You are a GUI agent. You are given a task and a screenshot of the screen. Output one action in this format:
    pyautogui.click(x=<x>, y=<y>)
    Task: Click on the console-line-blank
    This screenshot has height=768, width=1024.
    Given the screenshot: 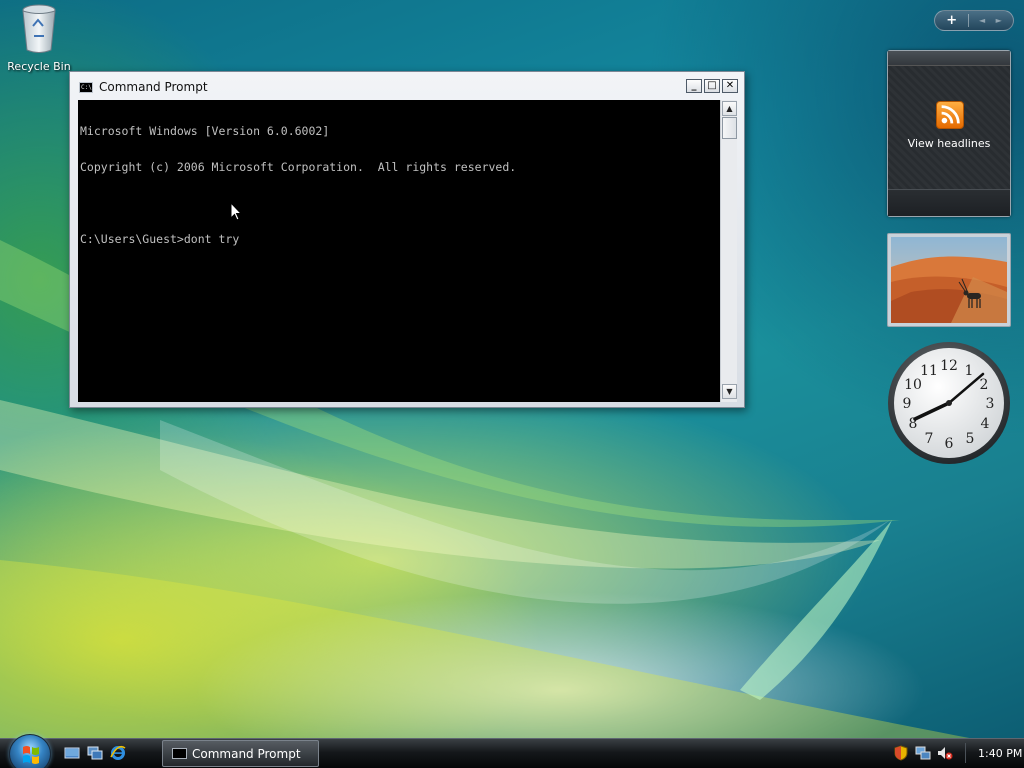 What is the action you would take?
    pyautogui.click(x=399, y=203)
    